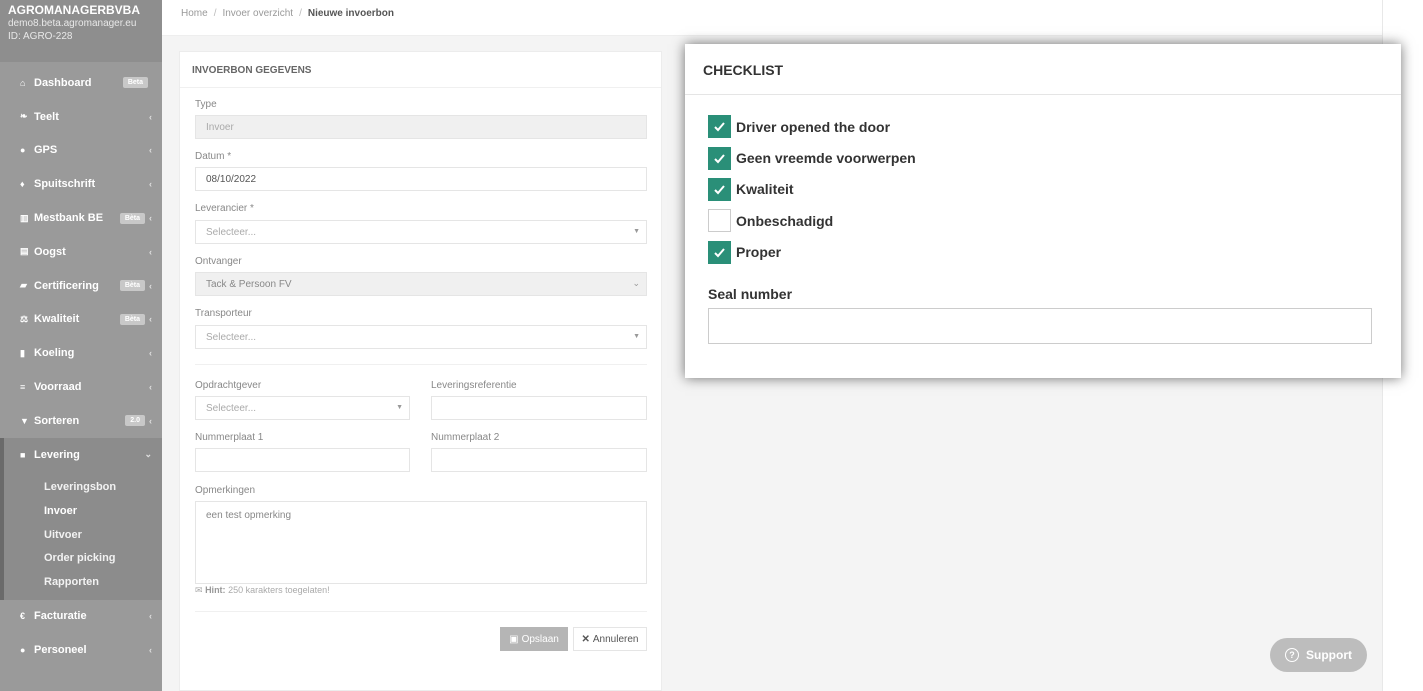  I want to click on comment-icon: ✉, so click(199, 590).